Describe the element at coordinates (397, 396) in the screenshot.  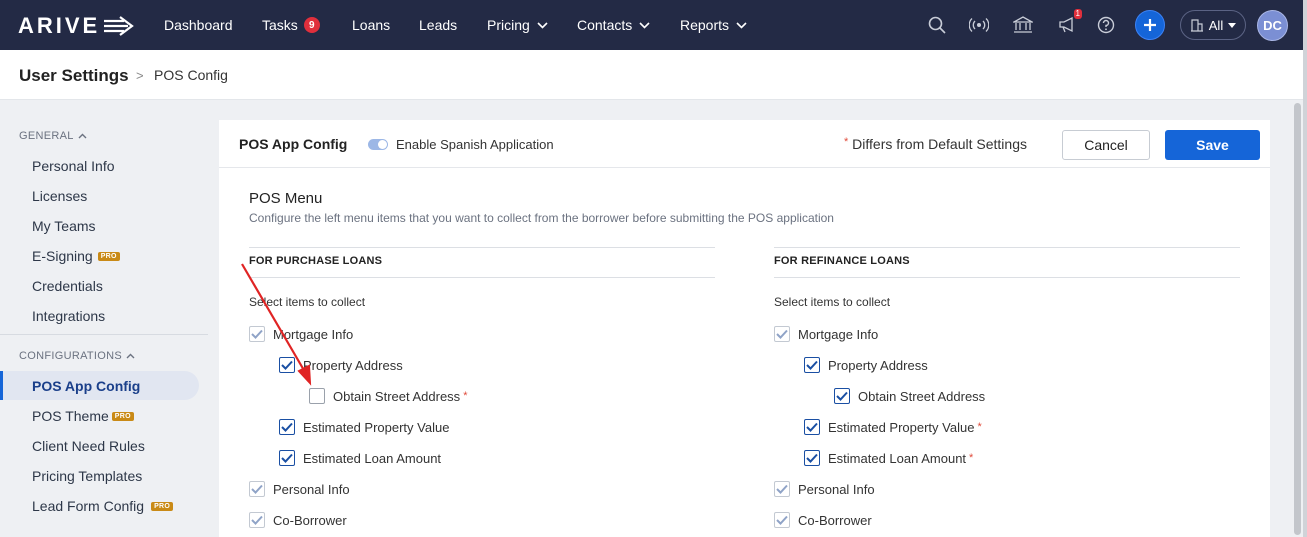
I see `checkbox-label: Obtain Street Address` at that location.